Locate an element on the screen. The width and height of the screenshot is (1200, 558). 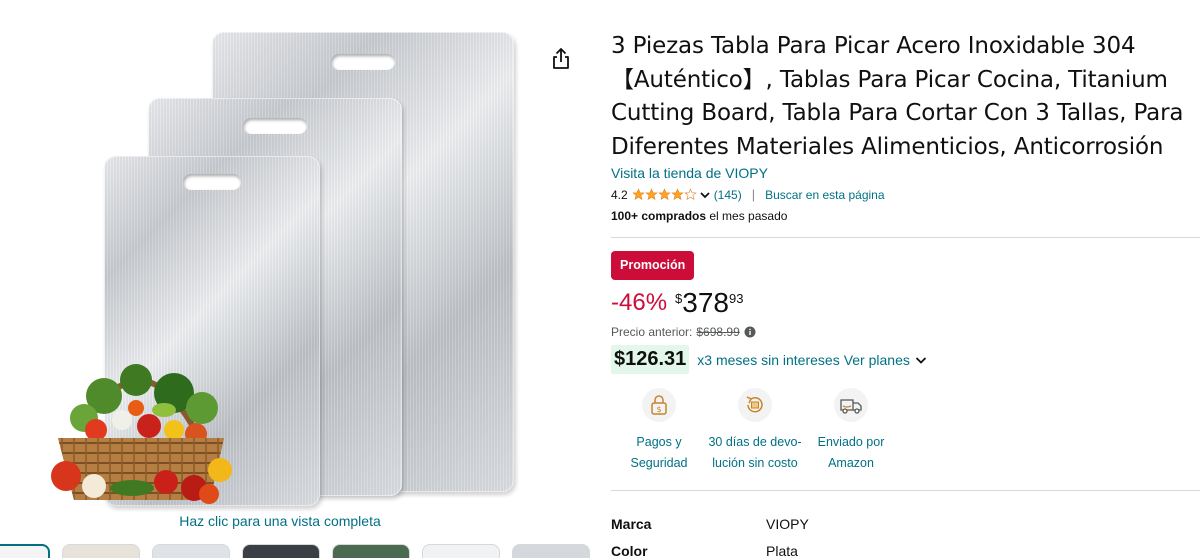
badge-shipped-by-amazon: Enviado por Amazon is located at coordinates (851, 431).